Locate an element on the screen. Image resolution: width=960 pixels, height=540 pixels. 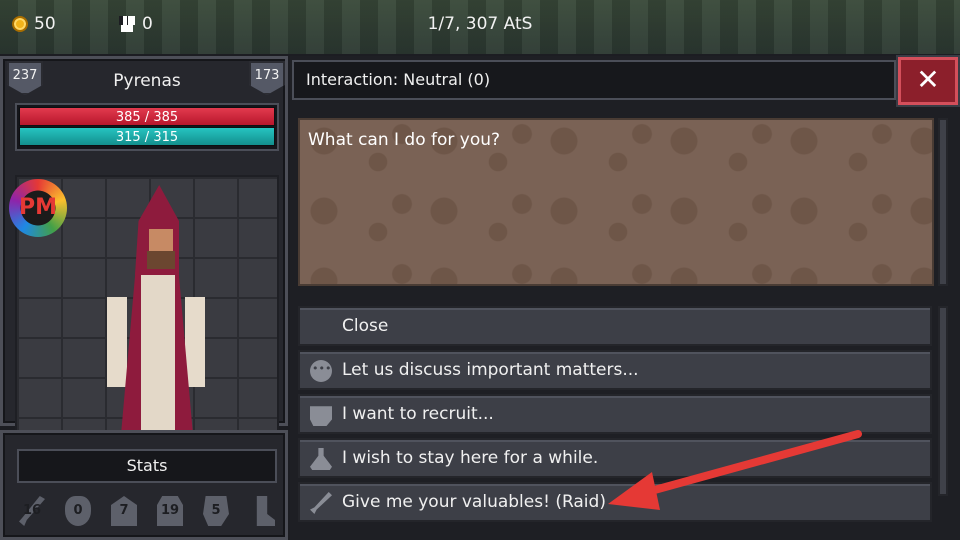
mana-bar: 315 / 315 is located at coordinates (147, 136).